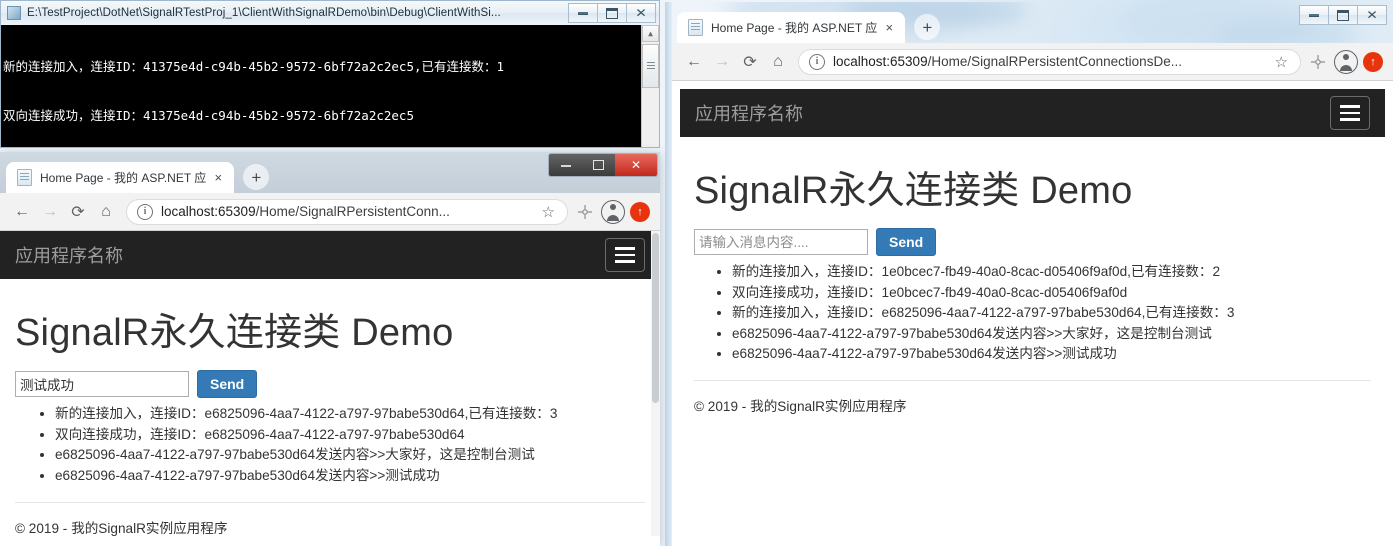 The image size is (1393, 546). What do you see at coordinates (565, 165) in the screenshot?
I see `left-minimize-button` at bounding box center [565, 165].